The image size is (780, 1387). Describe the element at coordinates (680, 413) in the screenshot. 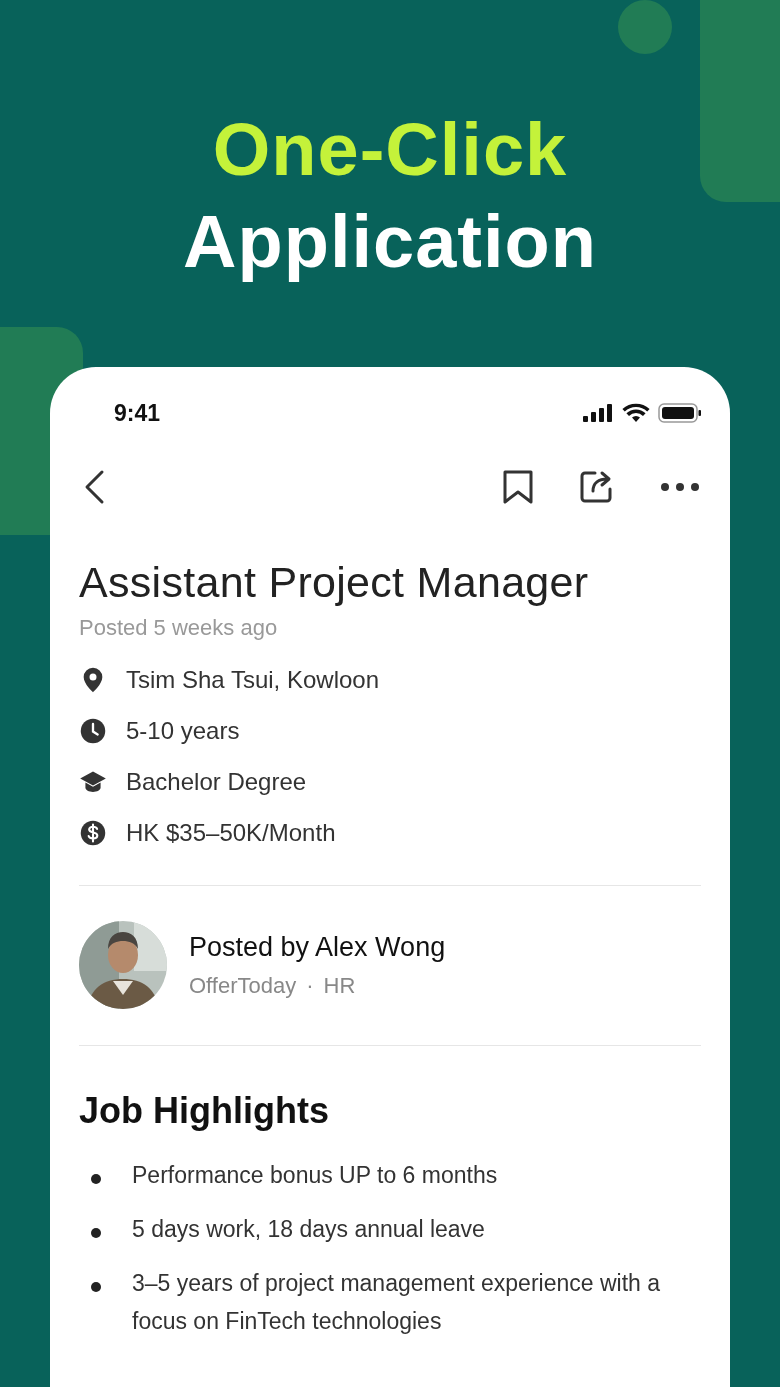

I see `battery-icon` at that location.